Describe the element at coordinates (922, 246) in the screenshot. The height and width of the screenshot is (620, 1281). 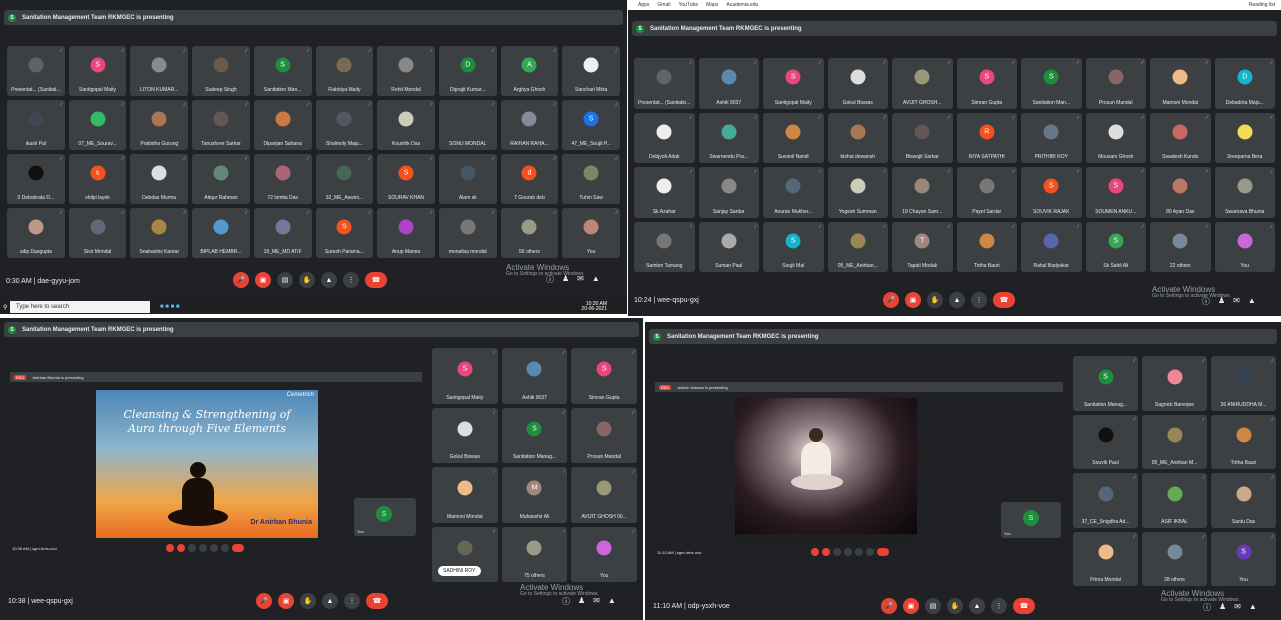
I see `participant-tile: ∕ T Tapati Modak` at that location.